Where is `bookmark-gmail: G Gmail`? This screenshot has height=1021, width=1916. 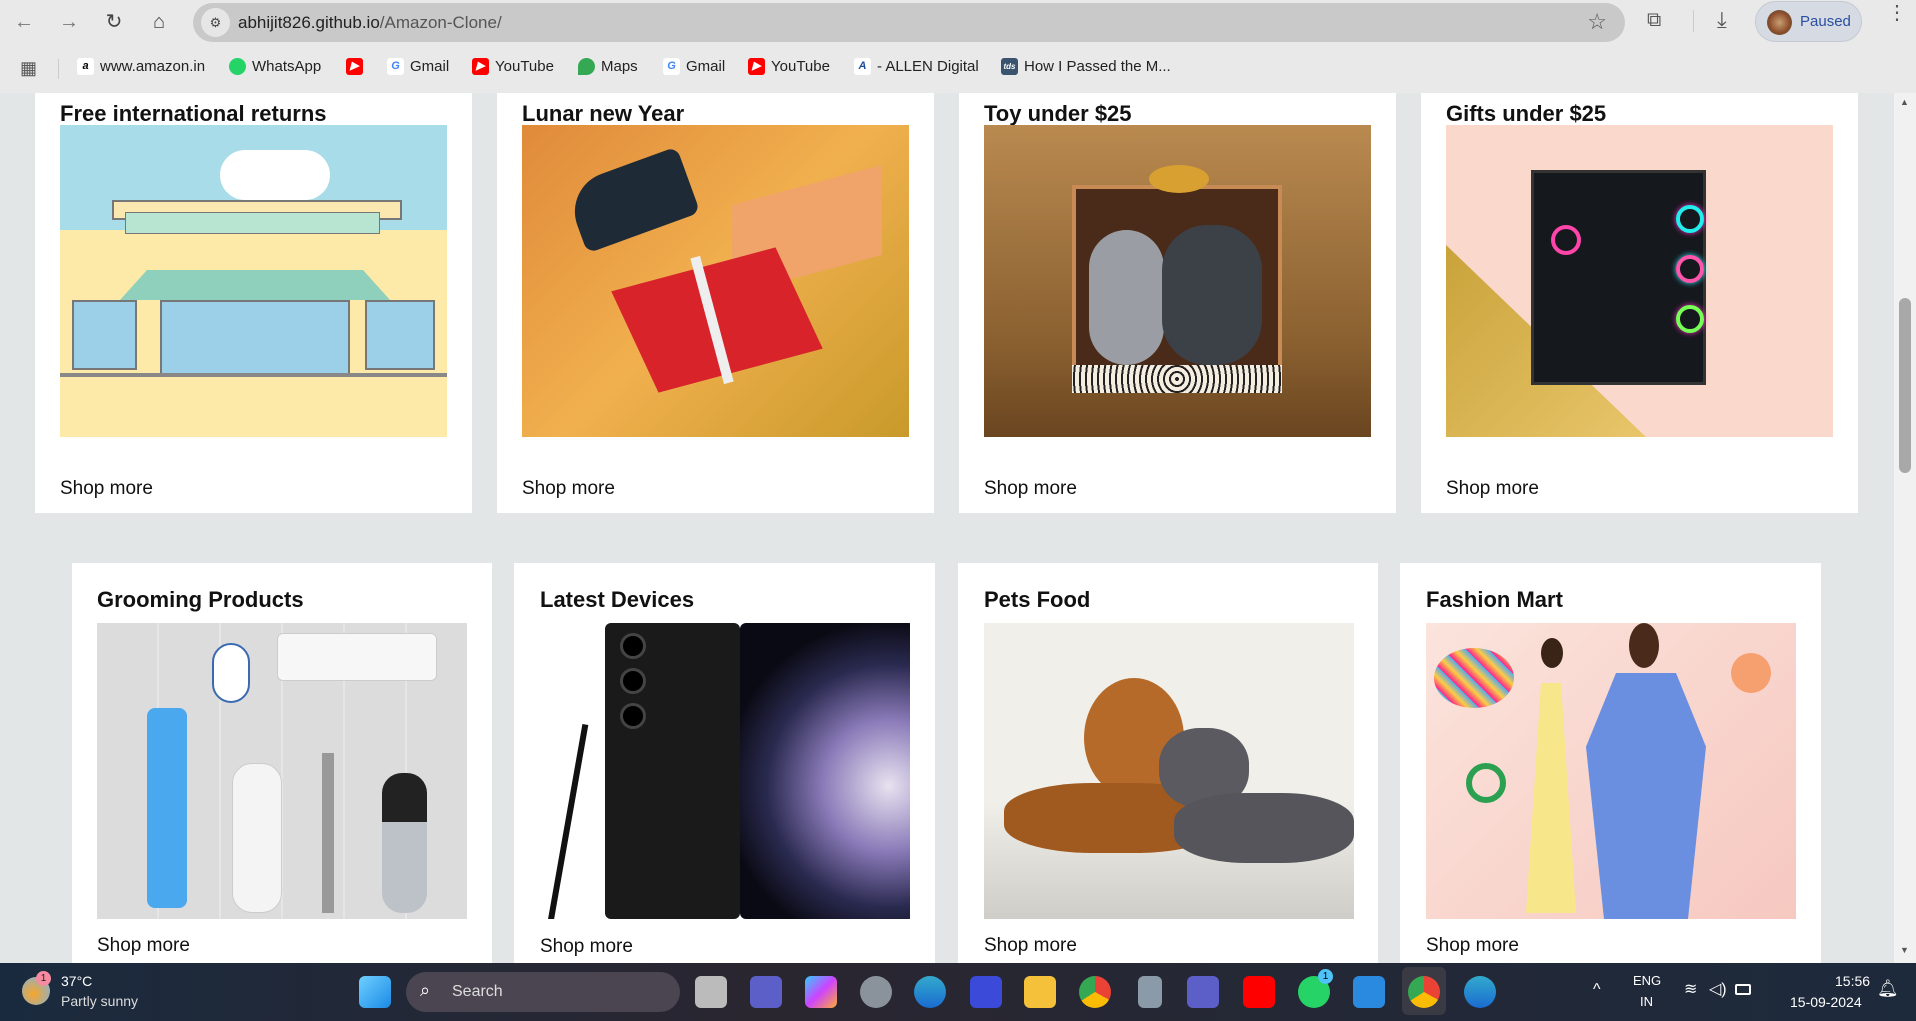 bookmark-gmail: G Gmail is located at coordinates (418, 66).